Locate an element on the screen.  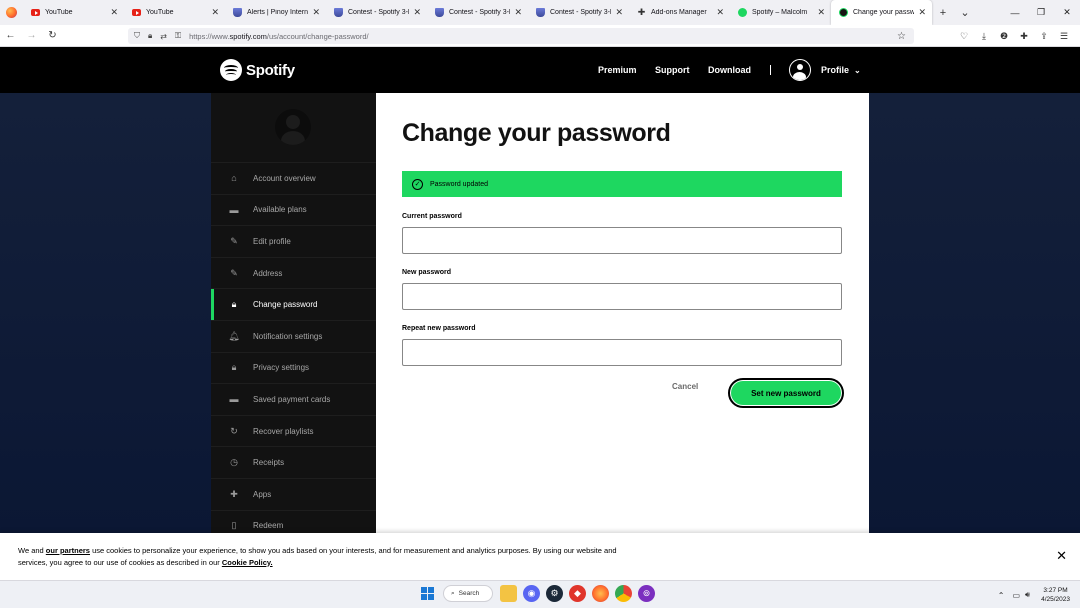
sidebar-item-change-password: 🔒︎ Change password is located at coordinates (293, 304).